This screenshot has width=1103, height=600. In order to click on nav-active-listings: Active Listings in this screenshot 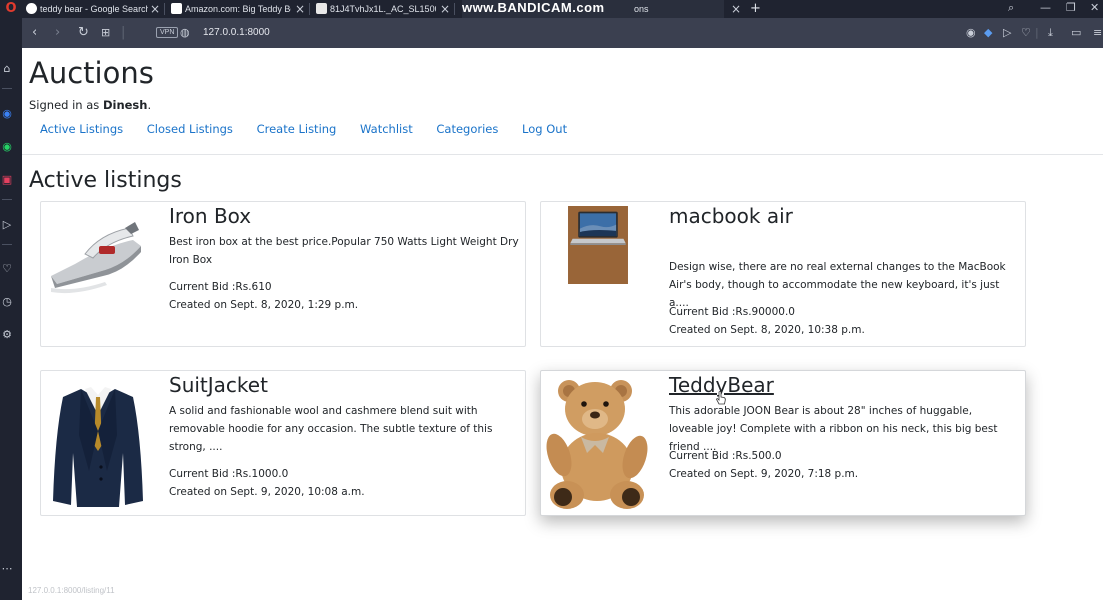, I will do `click(81, 129)`.